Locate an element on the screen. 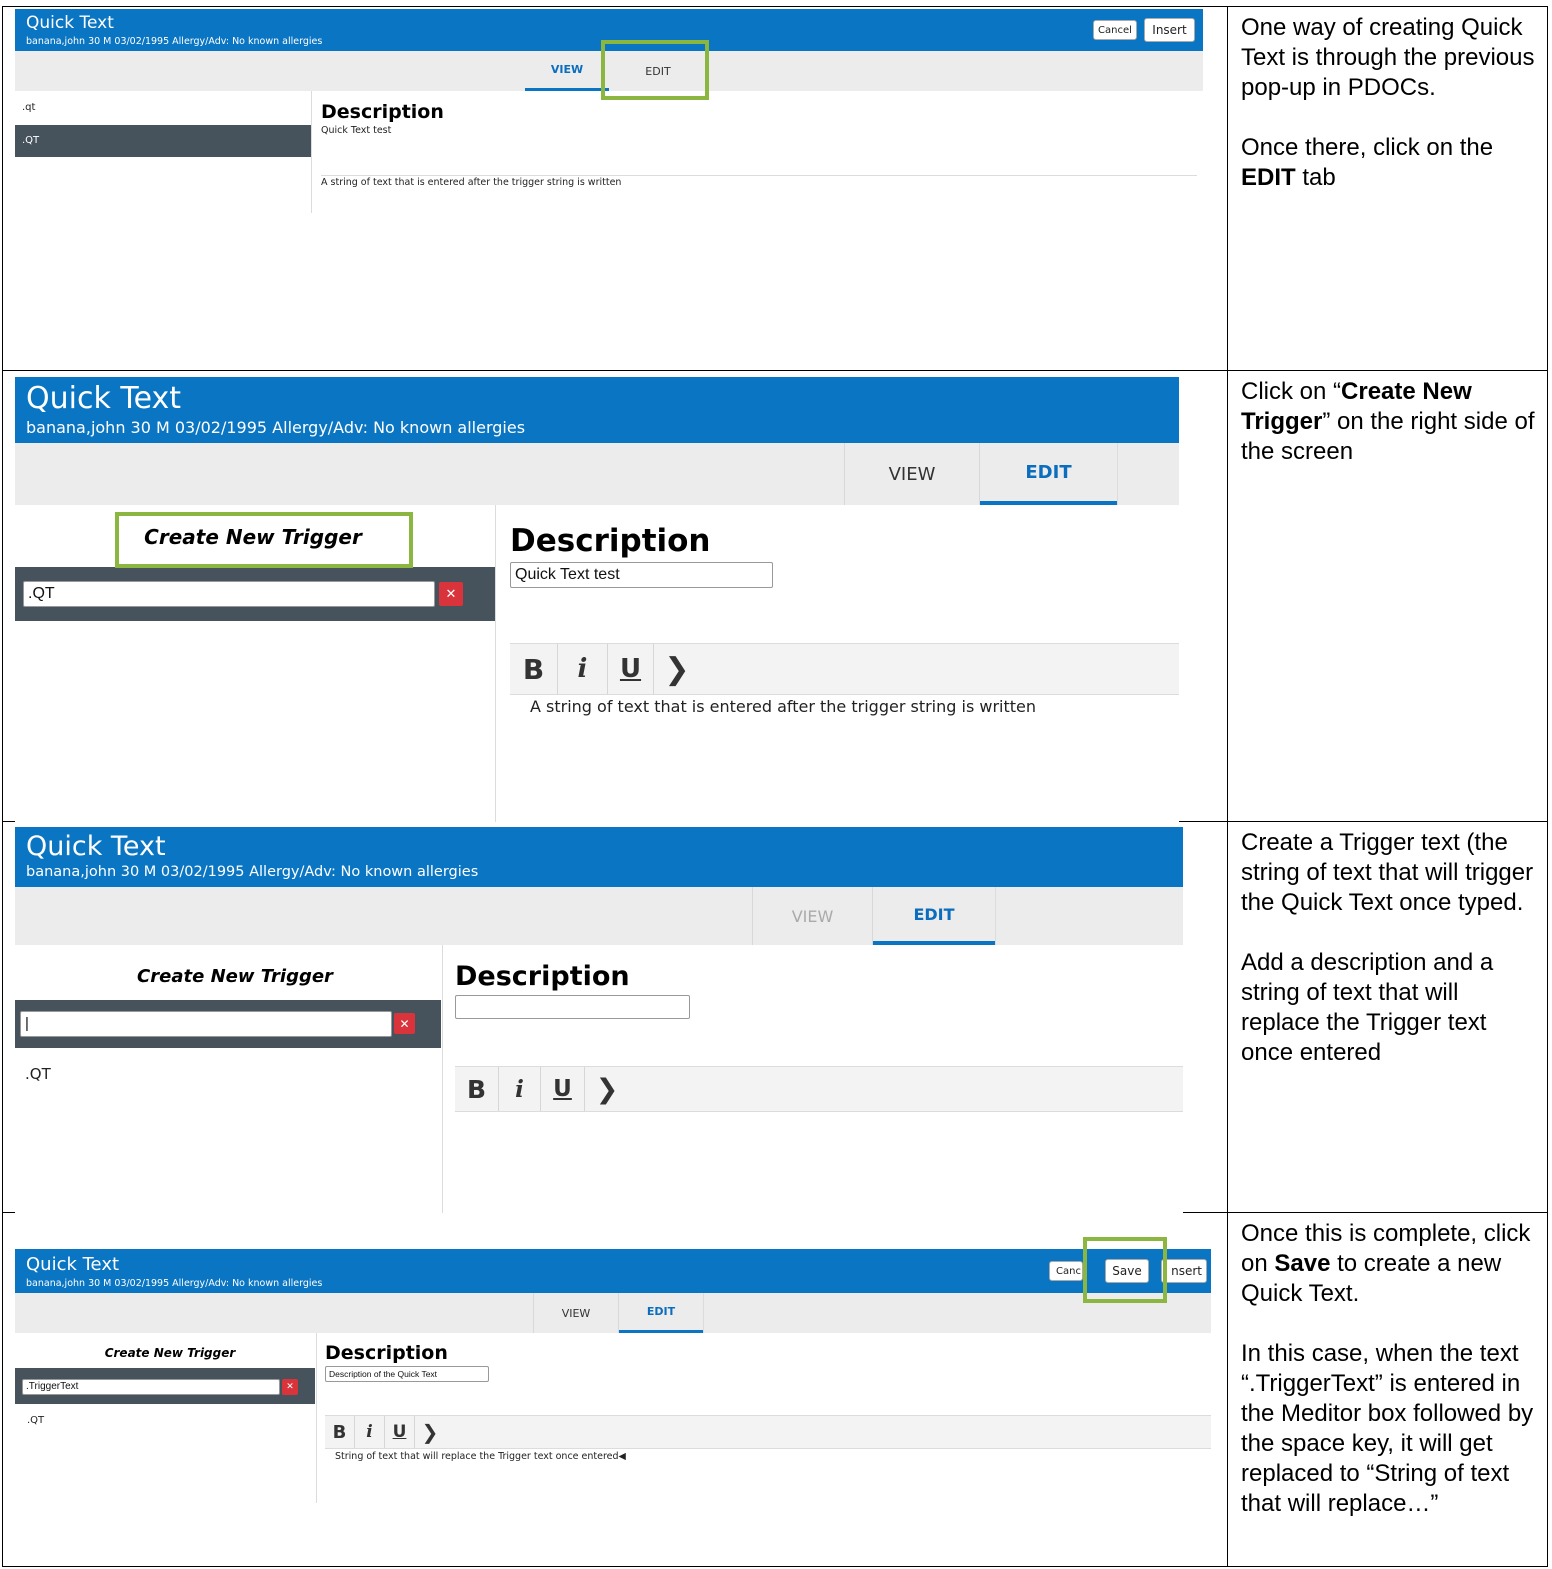  note-bold: Save is located at coordinates (1302, 1263).